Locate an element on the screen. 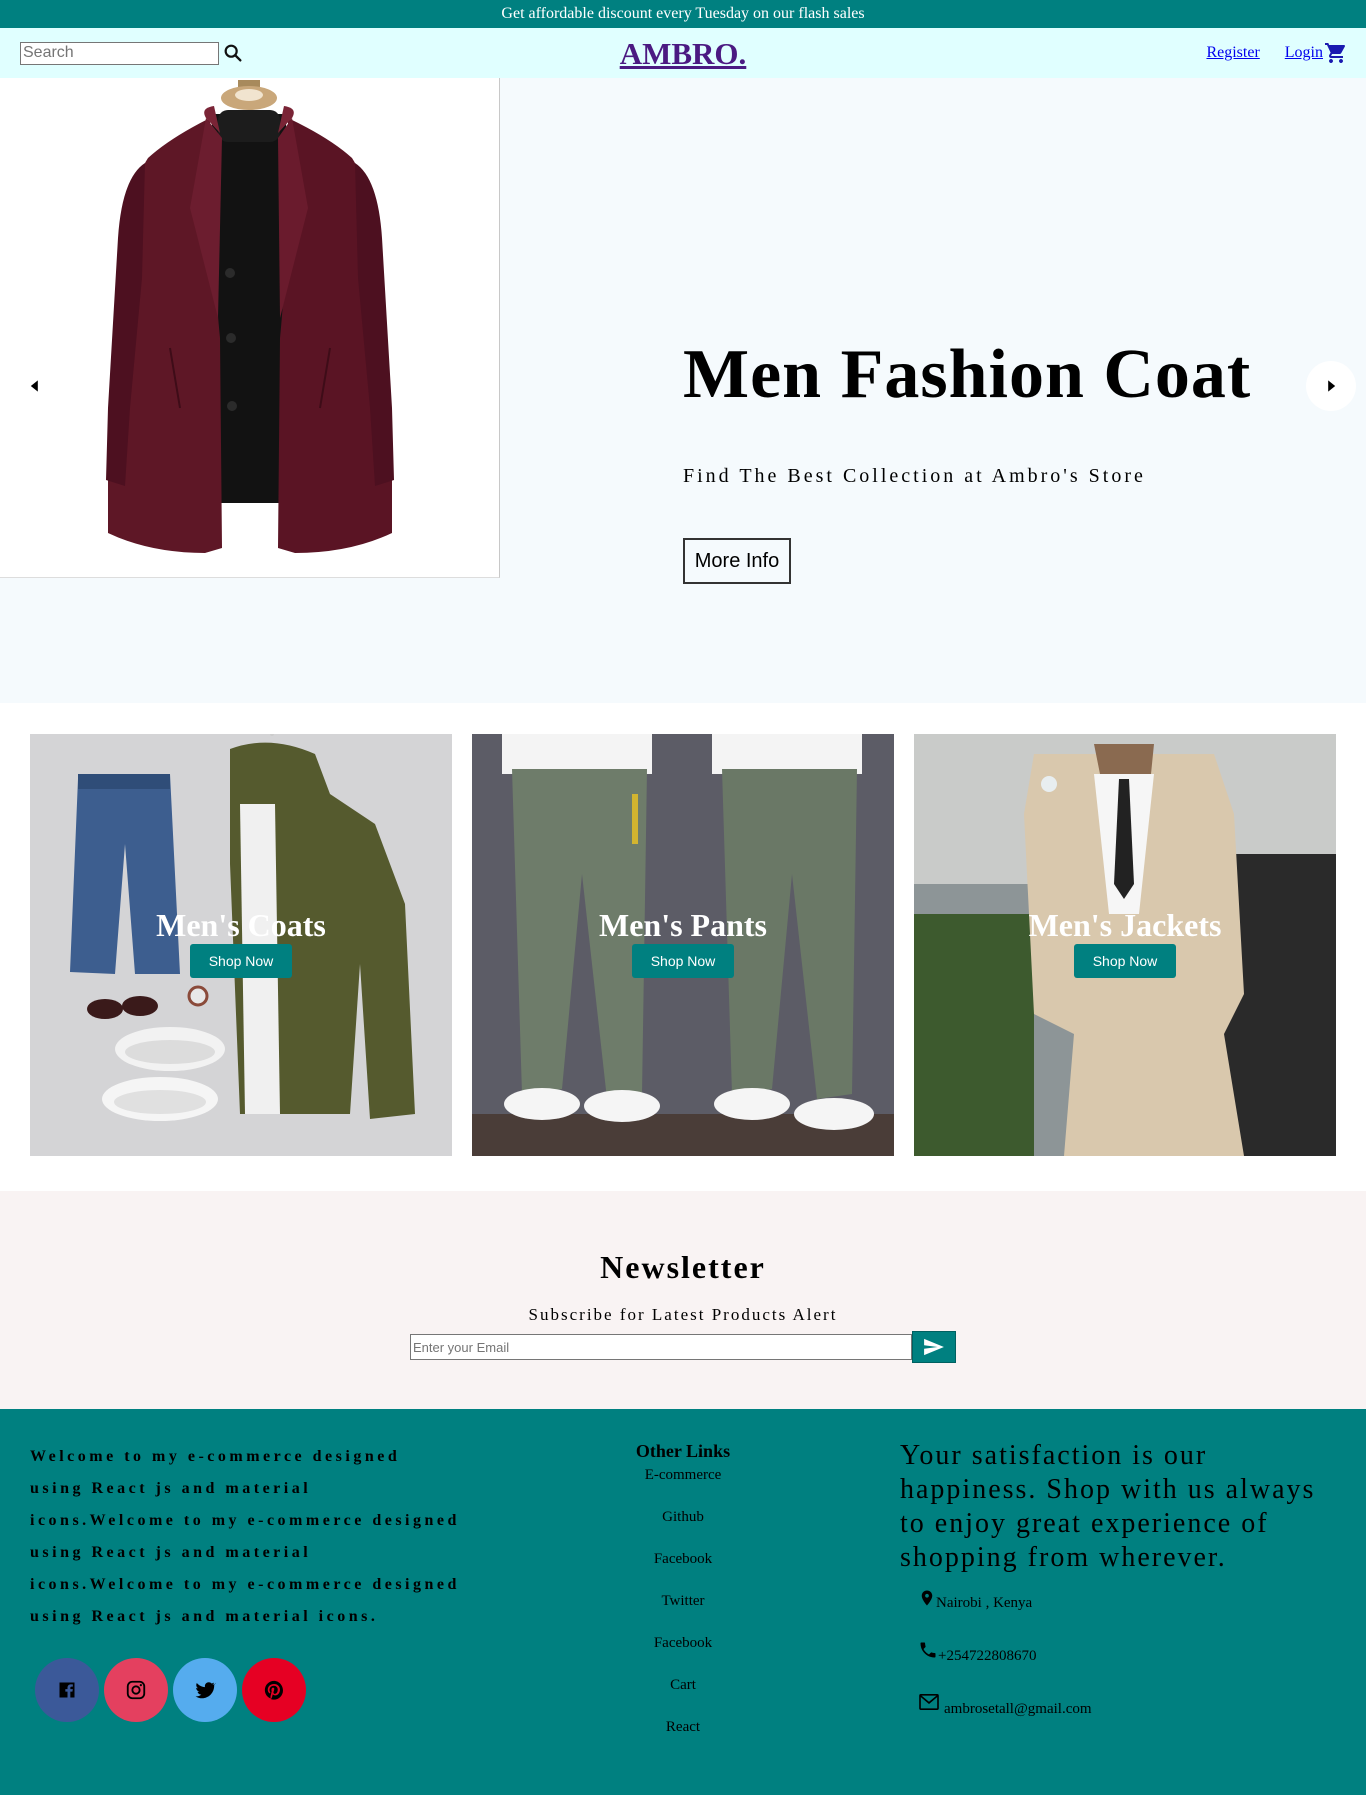 This screenshot has height=1795, width=1366. contact-location: Nairobi , Kenya is located at coordinates (1129, 1599).